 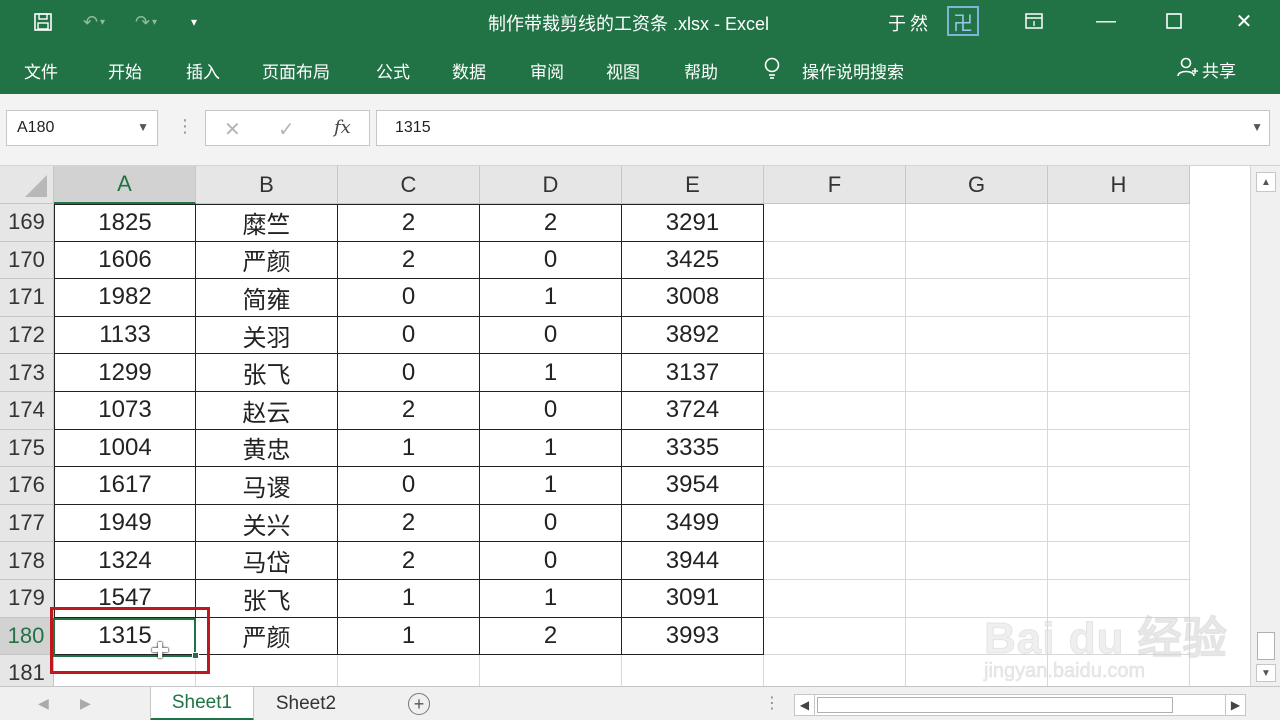 What do you see at coordinates (551, 636) in the screenshot?
I see `cell-d180: 2` at bounding box center [551, 636].